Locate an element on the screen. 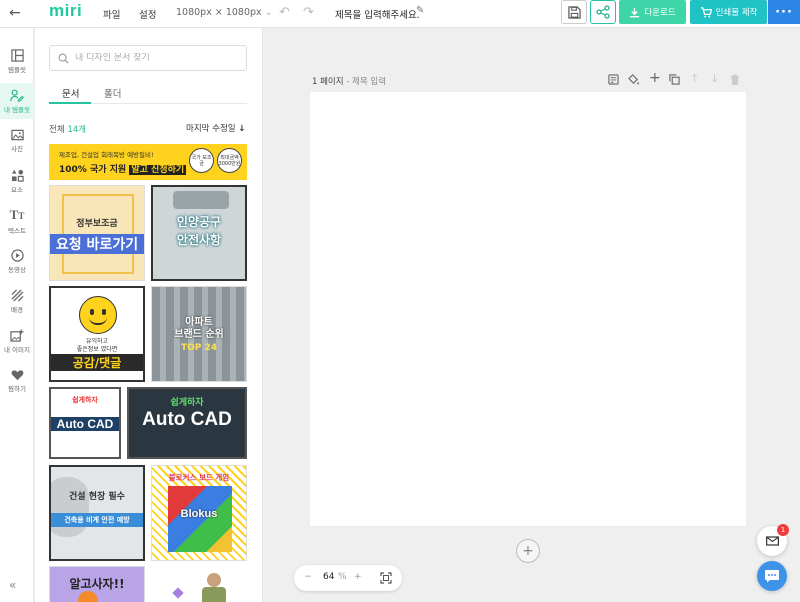 The image size is (800, 602). canvas-size-select: 1080px × 1080px ⌄ is located at coordinates (224, 12).